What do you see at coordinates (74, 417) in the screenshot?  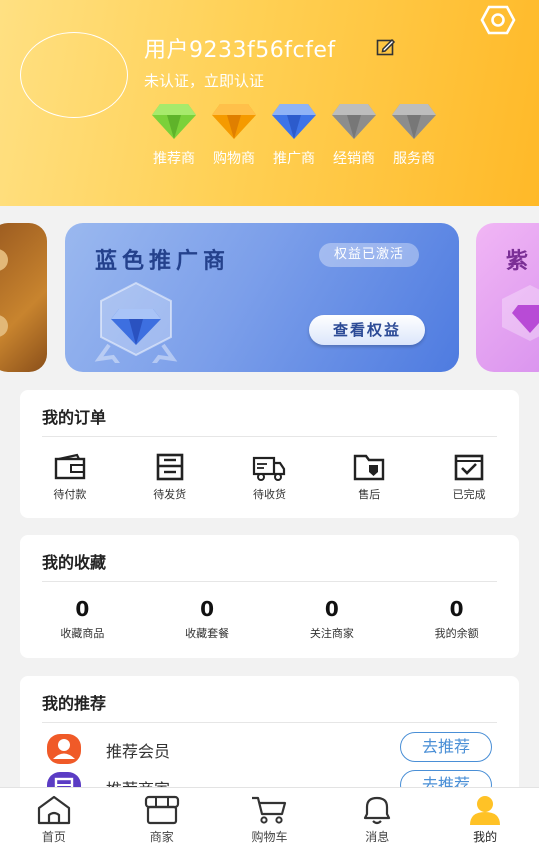 I see `section-title: 我的订单` at bounding box center [74, 417].